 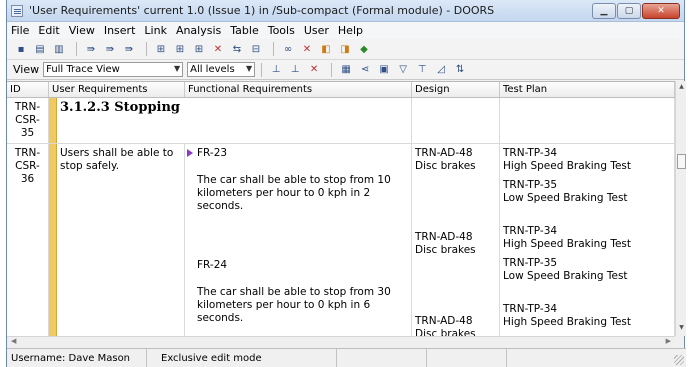 What do you see at coordinates (21, 49) in the screenshot?
I see `save-icon: ▪` at bounding box center [21, 49].